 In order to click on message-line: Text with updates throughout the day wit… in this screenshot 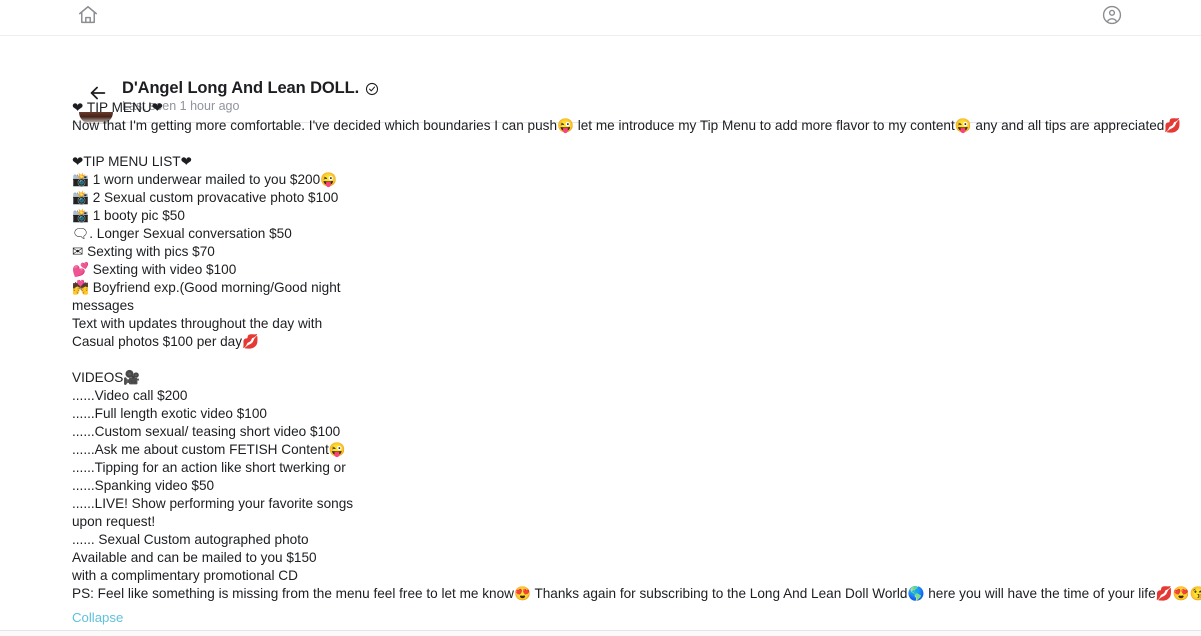, I will do `click(197, 323)`.